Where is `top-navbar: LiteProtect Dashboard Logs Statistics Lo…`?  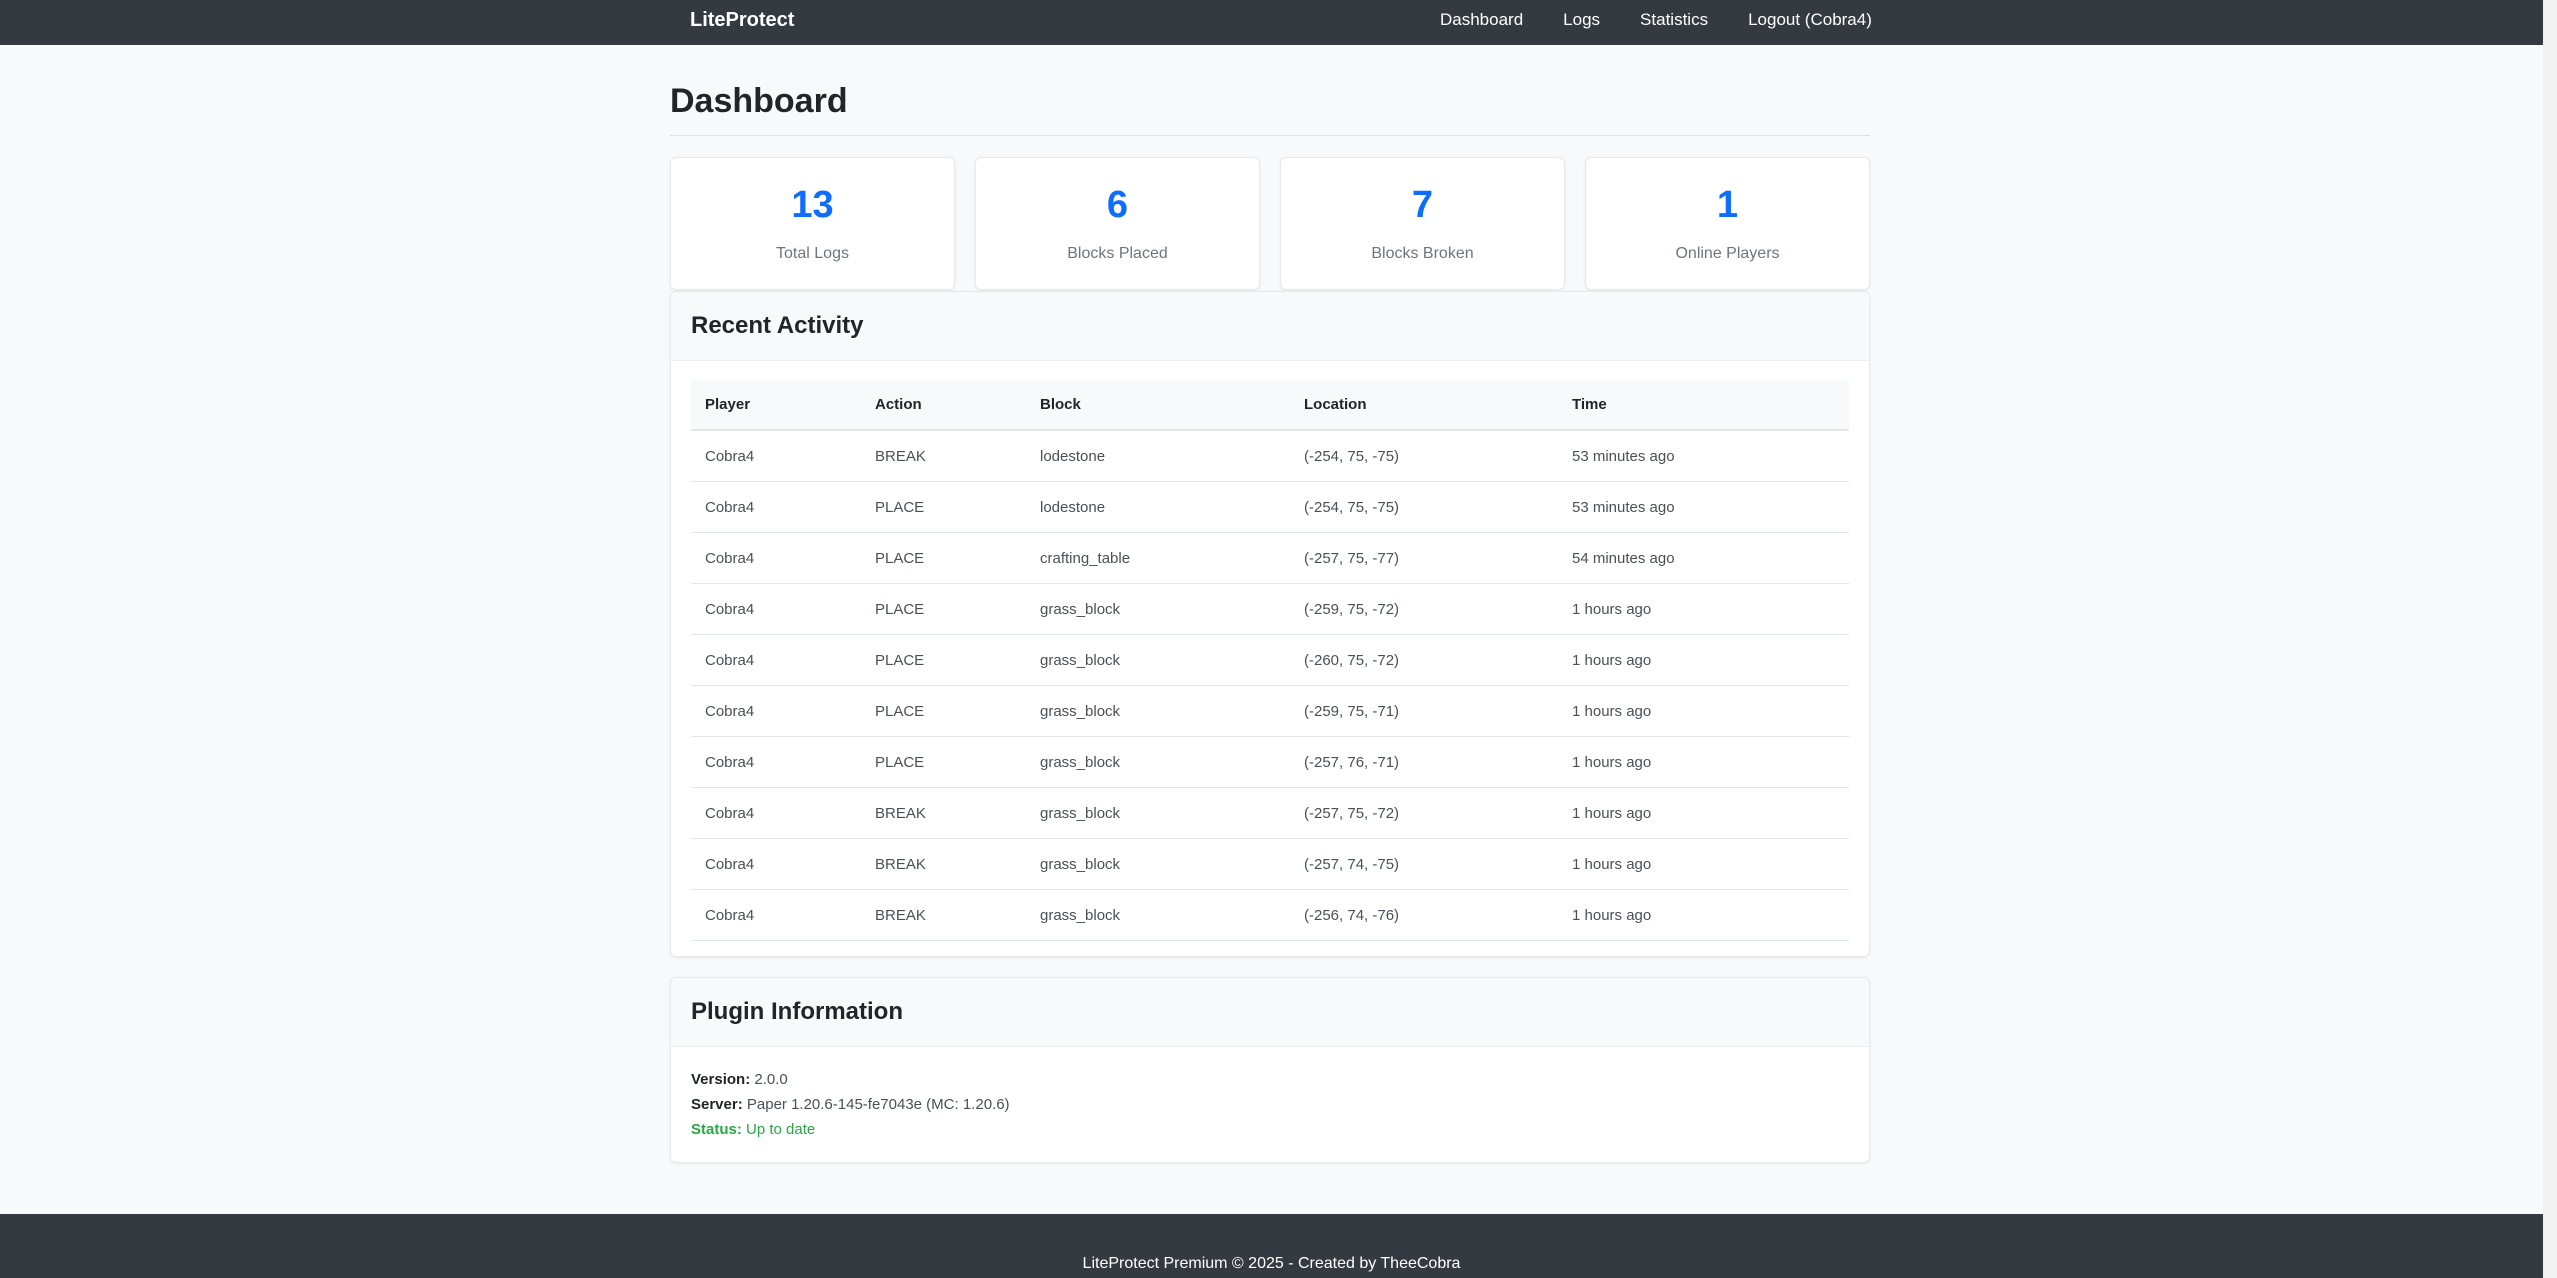
top-navbar: LiteProtect Dashboard Logs Statistics Lo… is located at coordinates (1271, 22).